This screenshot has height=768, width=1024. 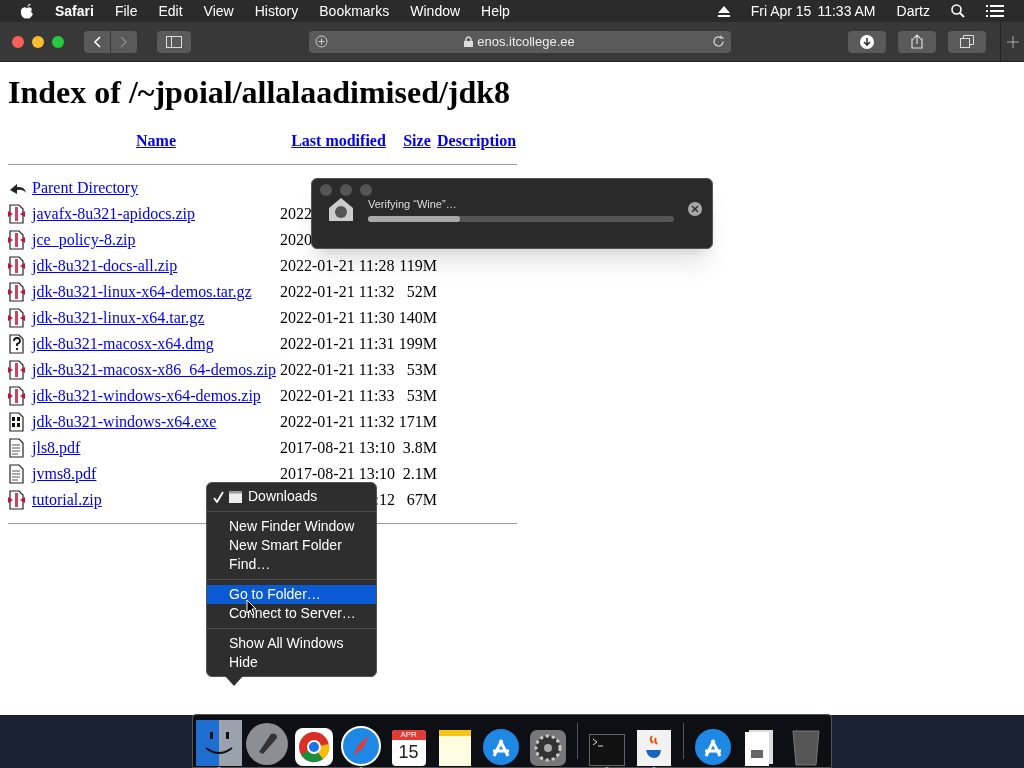 What do you see at coordinates (124, 421) in the screenshot?
I see `file-link: jdk-8u321-windows-x64.exe` at bounding box center [124, 421].